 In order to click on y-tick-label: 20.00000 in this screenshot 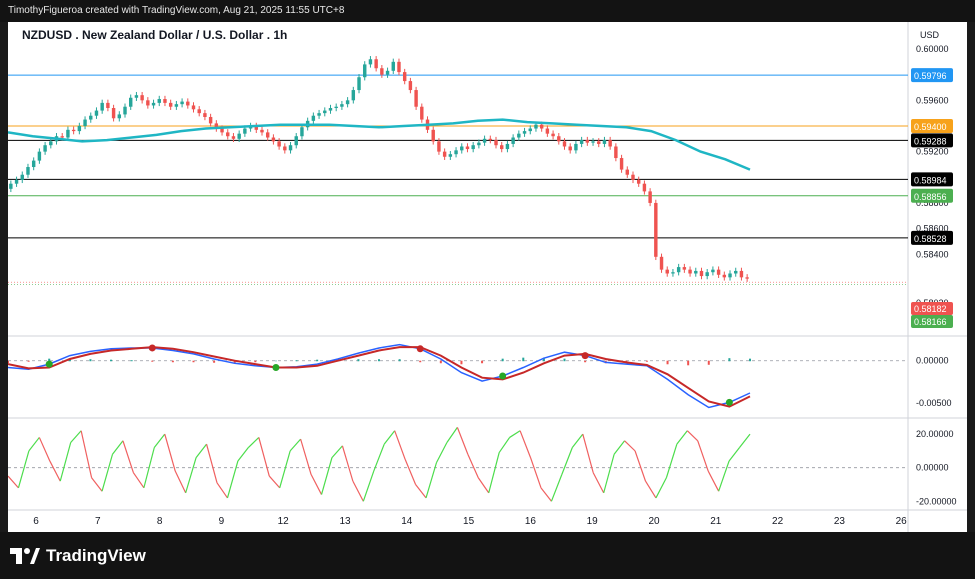, I will do `click(935, 434)`.